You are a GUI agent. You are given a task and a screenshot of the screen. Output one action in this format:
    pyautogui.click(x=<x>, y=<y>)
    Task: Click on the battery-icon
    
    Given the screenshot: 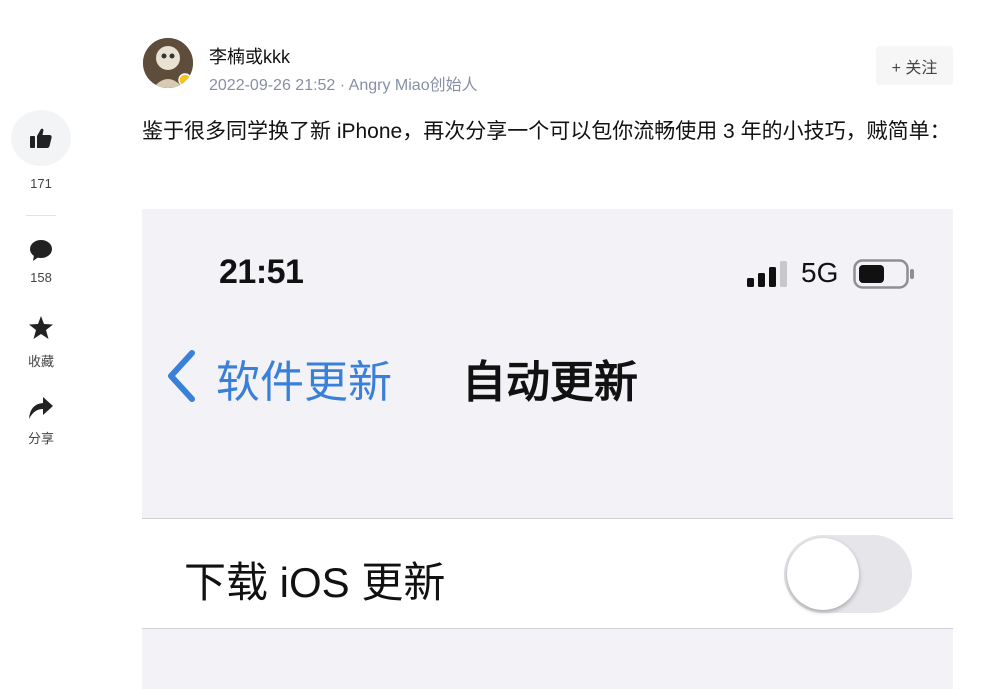 What is the action you would take?
    pyautogui.click(x=883, y=274)
    